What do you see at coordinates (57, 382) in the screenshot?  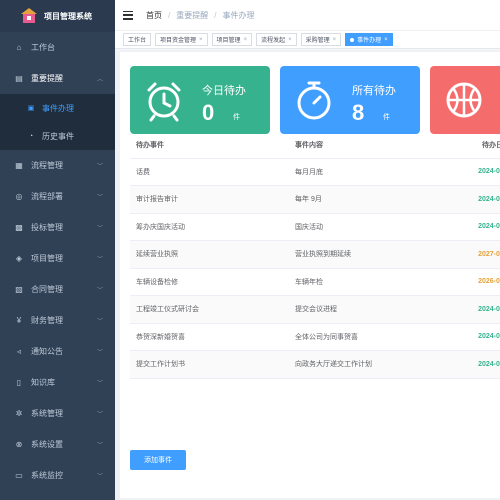 I see `sidebar-item: ▯ 知识库 ﹀` at bounding box center [57, 382].